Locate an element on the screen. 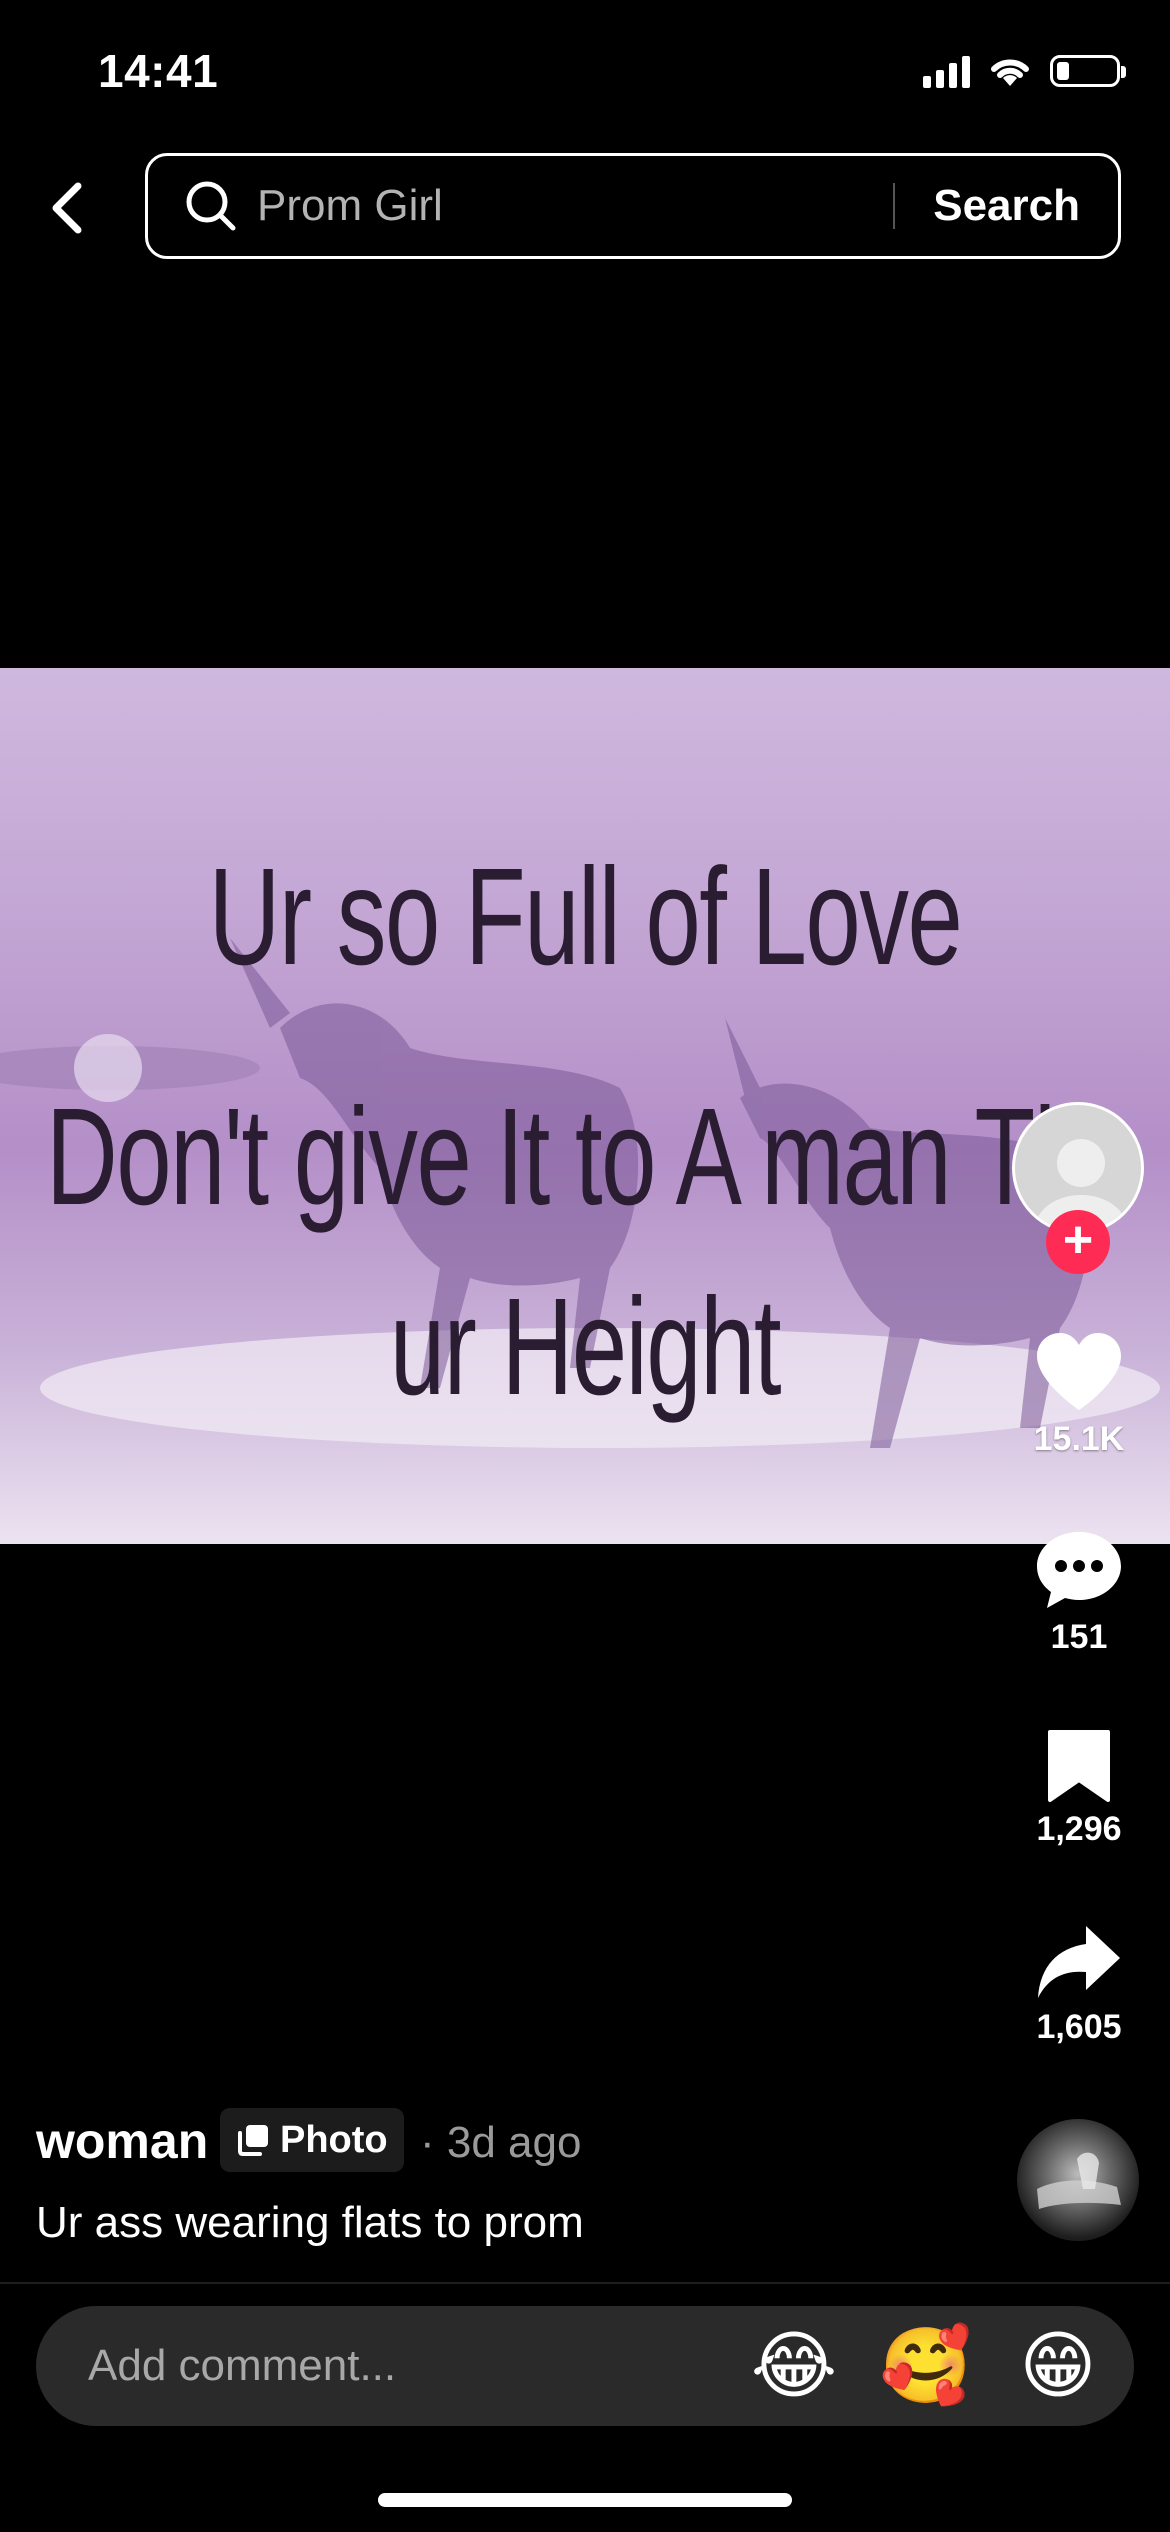 Image resolution: width=1170 pixels, height=2532 pixels. photo-badge-label: Photo is located at coordinates (334, 2139).